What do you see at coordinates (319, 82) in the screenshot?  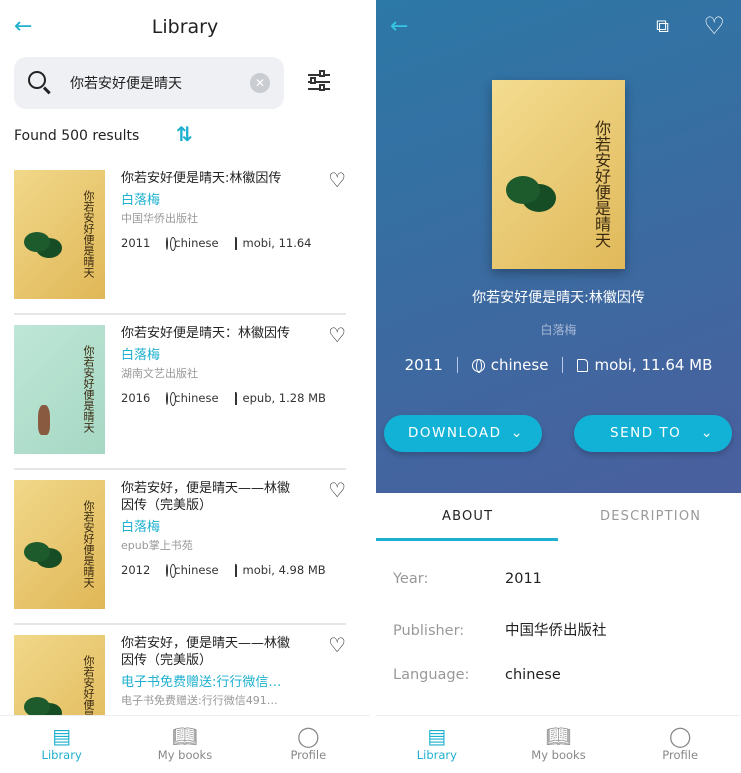 I see `filter-sliders-icon` at bounding box center [319, 82].